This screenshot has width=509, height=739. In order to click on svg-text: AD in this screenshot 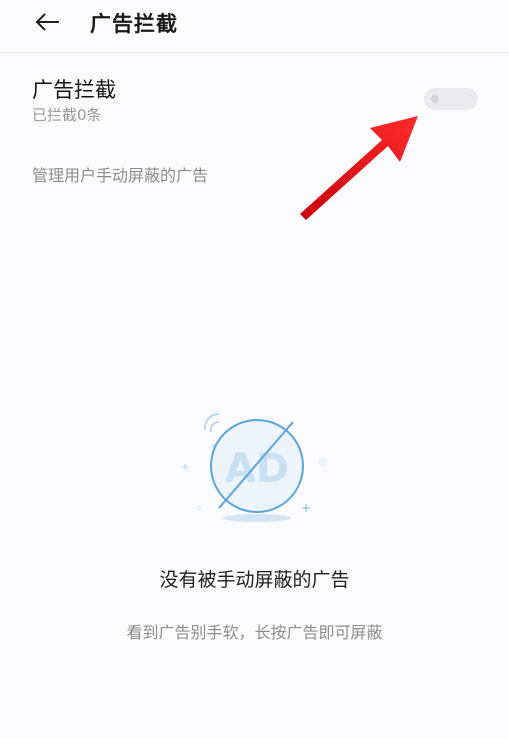, I will do `click(257, 469)`.